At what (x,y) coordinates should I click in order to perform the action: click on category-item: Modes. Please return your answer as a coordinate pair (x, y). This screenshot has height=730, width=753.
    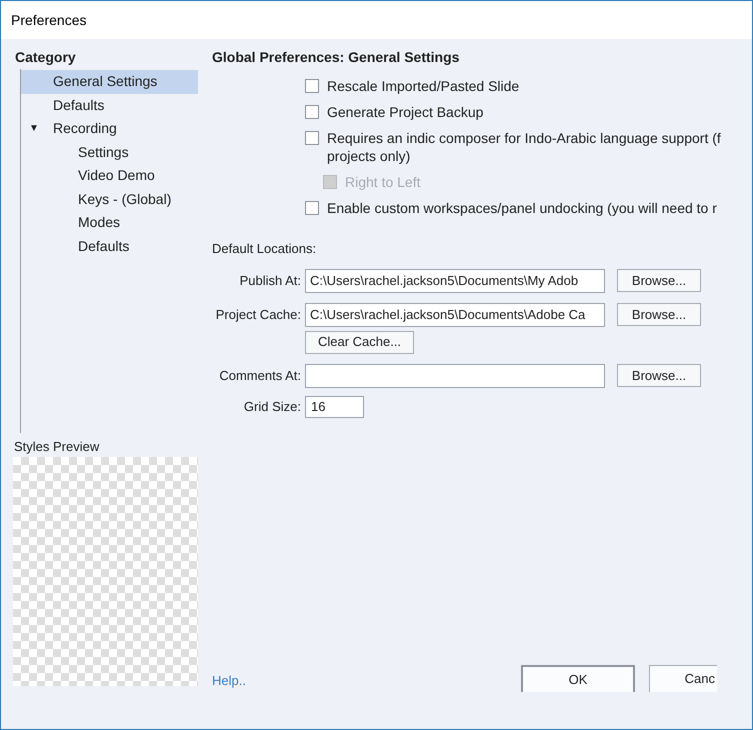
    Looking at the image, I should click on (109, 222).